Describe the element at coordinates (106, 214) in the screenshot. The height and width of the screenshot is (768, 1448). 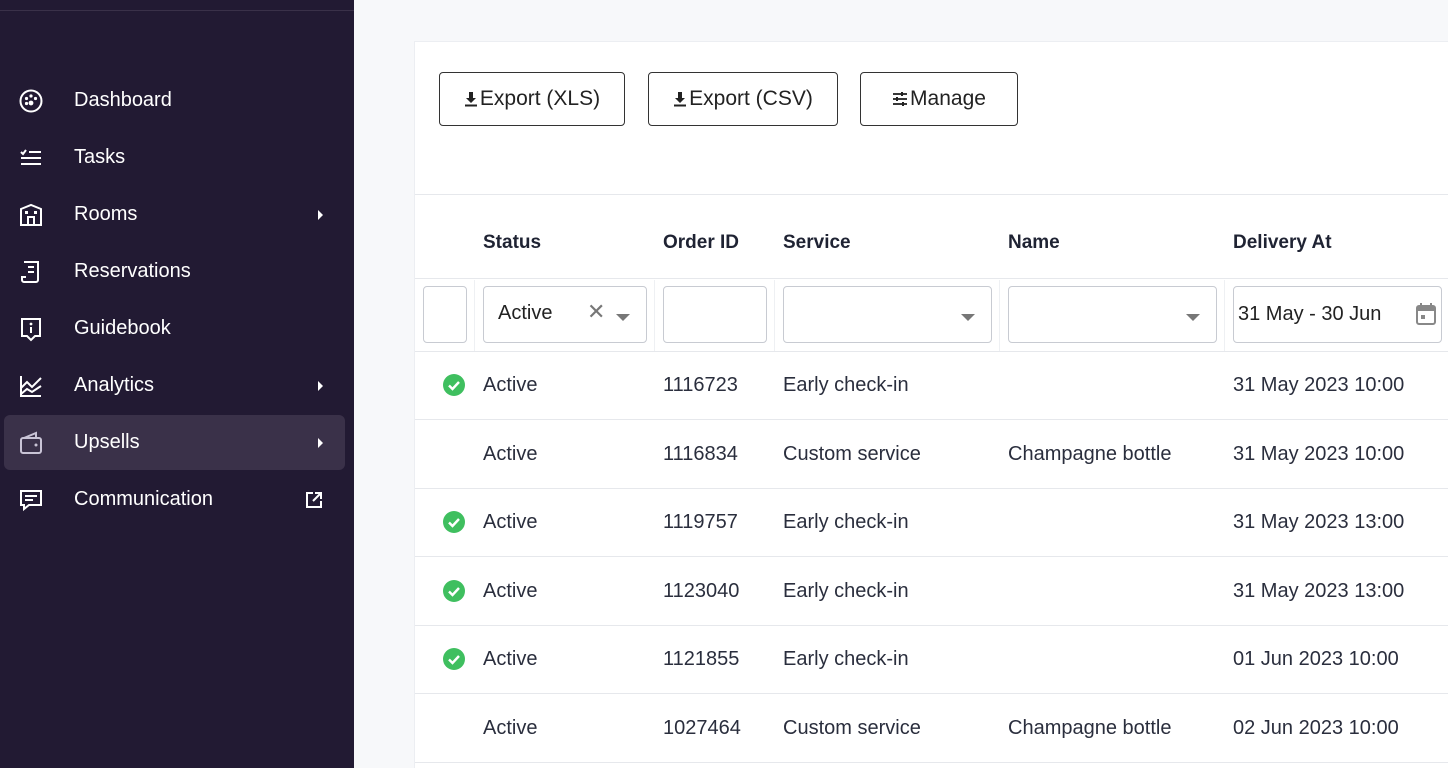
I see `sidebar-item-label: Rooms` at that location.